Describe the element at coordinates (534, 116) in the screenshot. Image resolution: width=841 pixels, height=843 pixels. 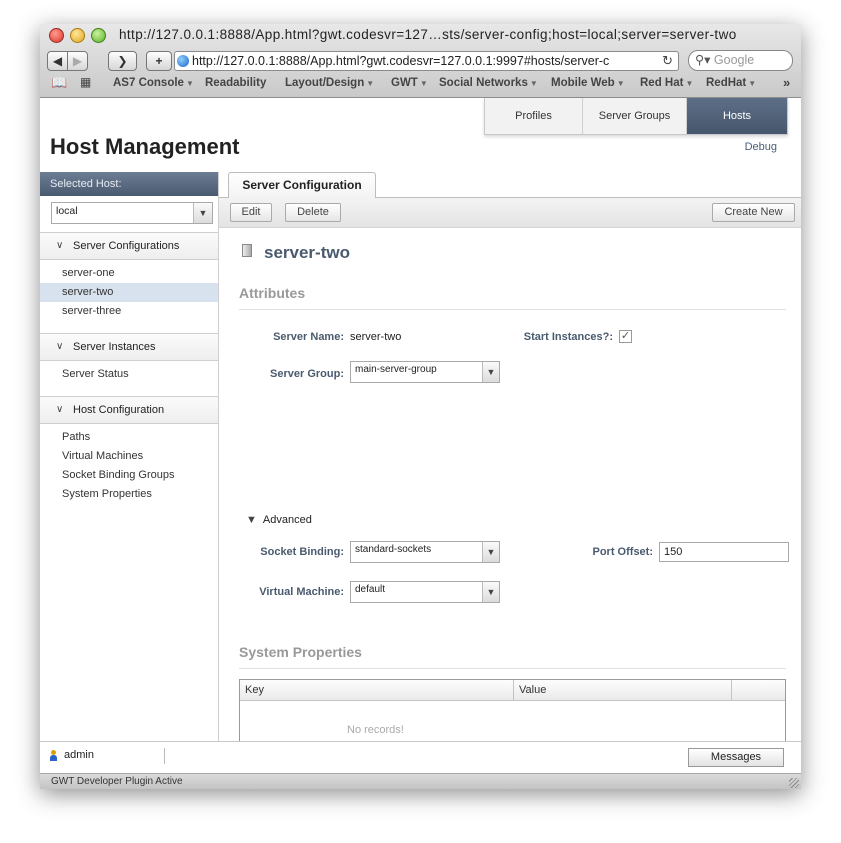
I see `tab-profiles: Profiles` at that location.